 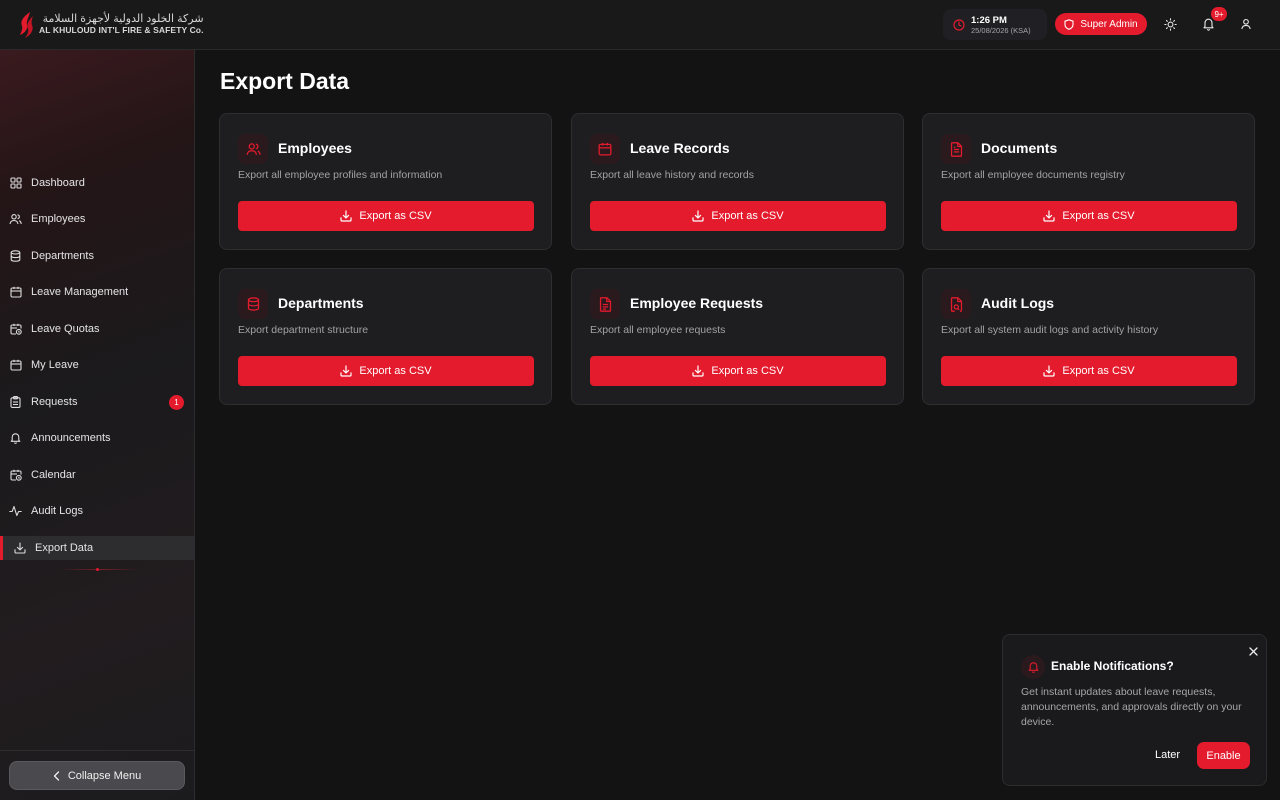 I want to click on card-description: Export all leave history and records, so click(x=672, y=175).